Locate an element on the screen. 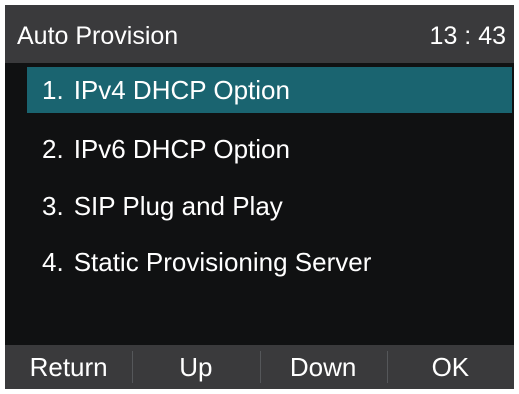  softkey-bar: Return Up Down OK is located at coordinates (259, 367).